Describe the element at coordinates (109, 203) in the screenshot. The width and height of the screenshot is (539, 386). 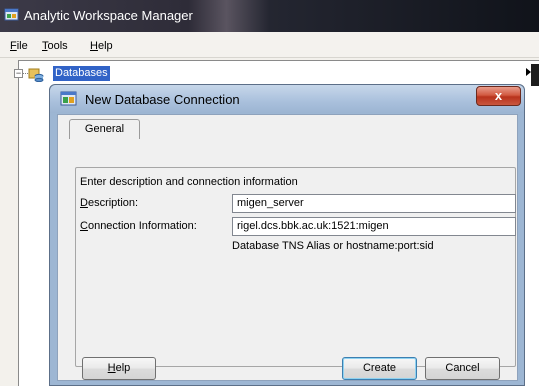
I see `description-label: Description:` at that location.